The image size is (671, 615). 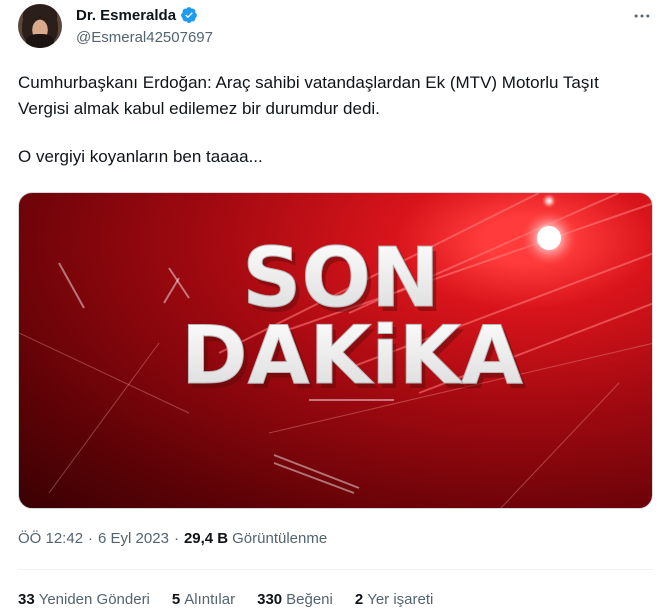 I want to click on divider, so click(x=335, y=569).